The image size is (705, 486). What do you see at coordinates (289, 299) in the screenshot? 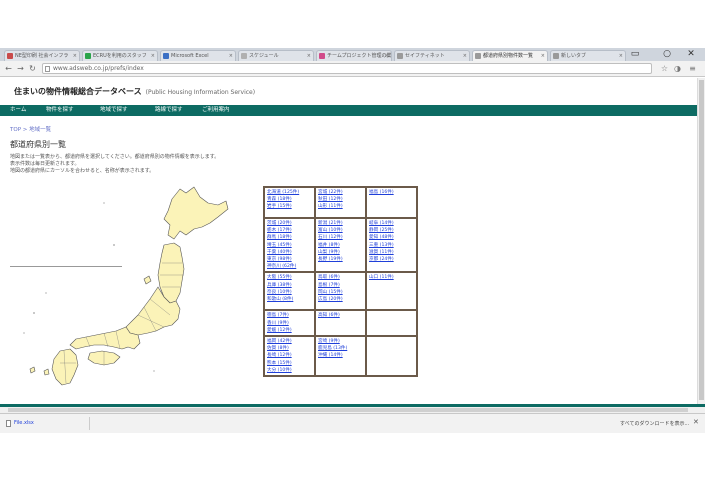
I see `prefecture-link: 和歌山 (8件)` at bounding box center [289, 299].